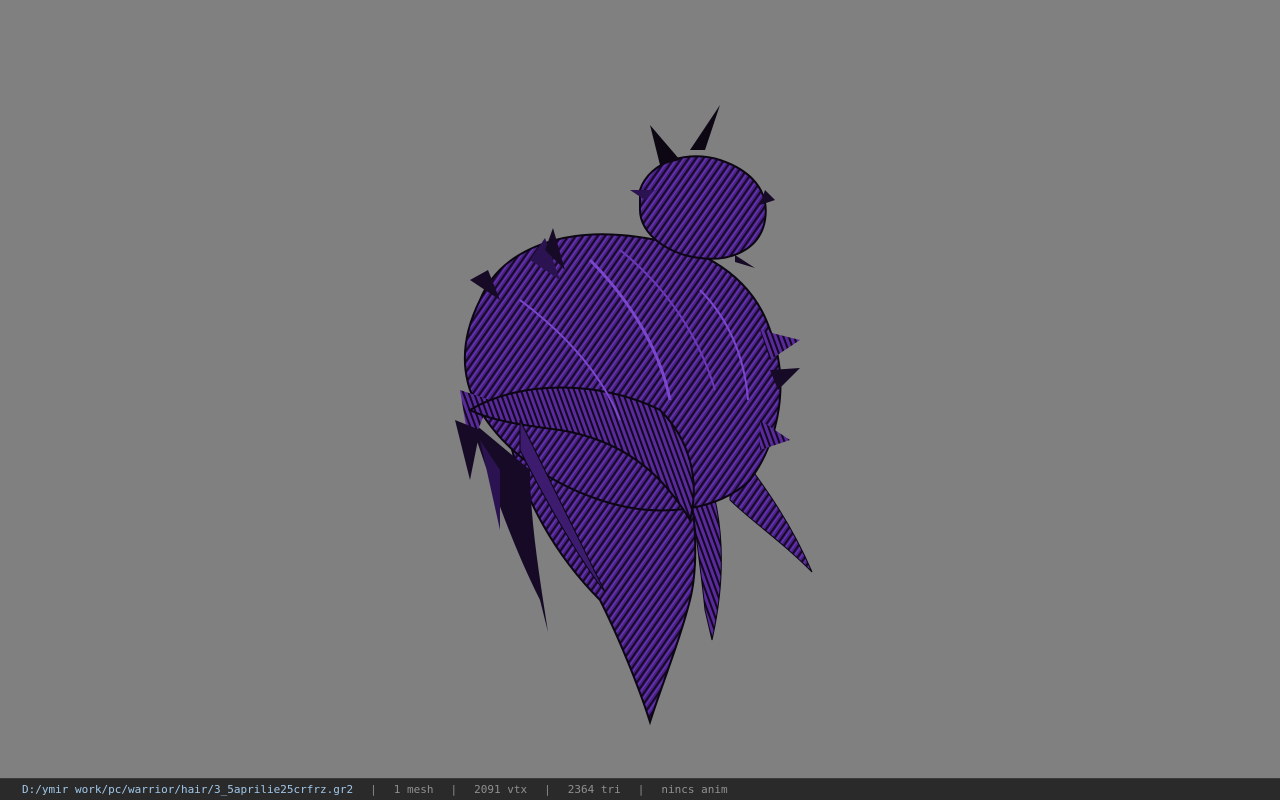 Image resolution: width=1280 pixels, height=800 pixels. What do you see at coordinates (501, 789) in the screenshot?
I see `vertex-count: 2091 vtx` at bounding box center [501, 789].